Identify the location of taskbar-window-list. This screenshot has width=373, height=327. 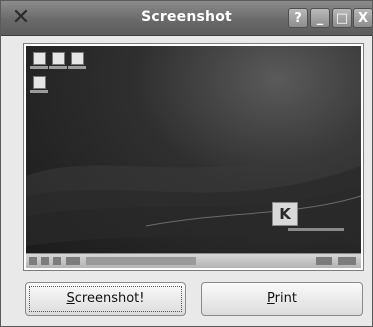
(141, 261).